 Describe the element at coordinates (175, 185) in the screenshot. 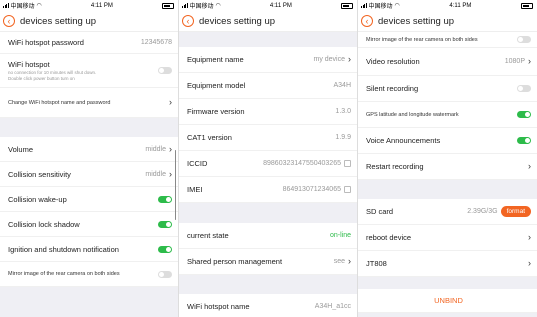

I see `scrollbar` at that location.